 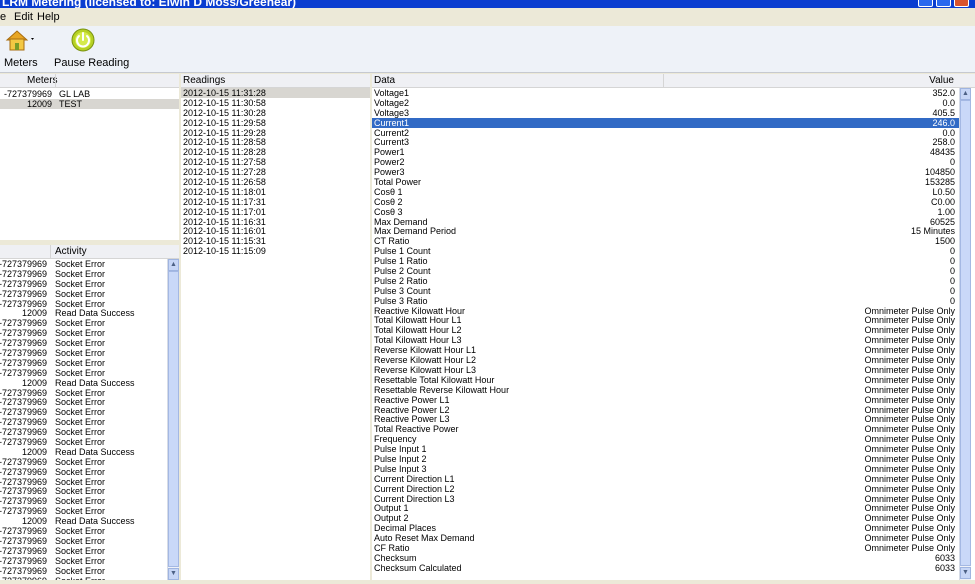 What do you see at coordinates (173, 265) in the screenshot?
I see `scroll-up-icon: ▲` at bounding box center [173, 265].